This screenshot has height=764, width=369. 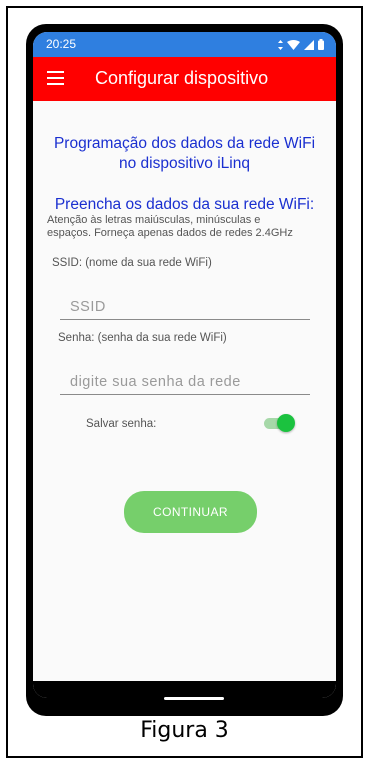 I want to click on menu-icon, so click(x=55, y=78).